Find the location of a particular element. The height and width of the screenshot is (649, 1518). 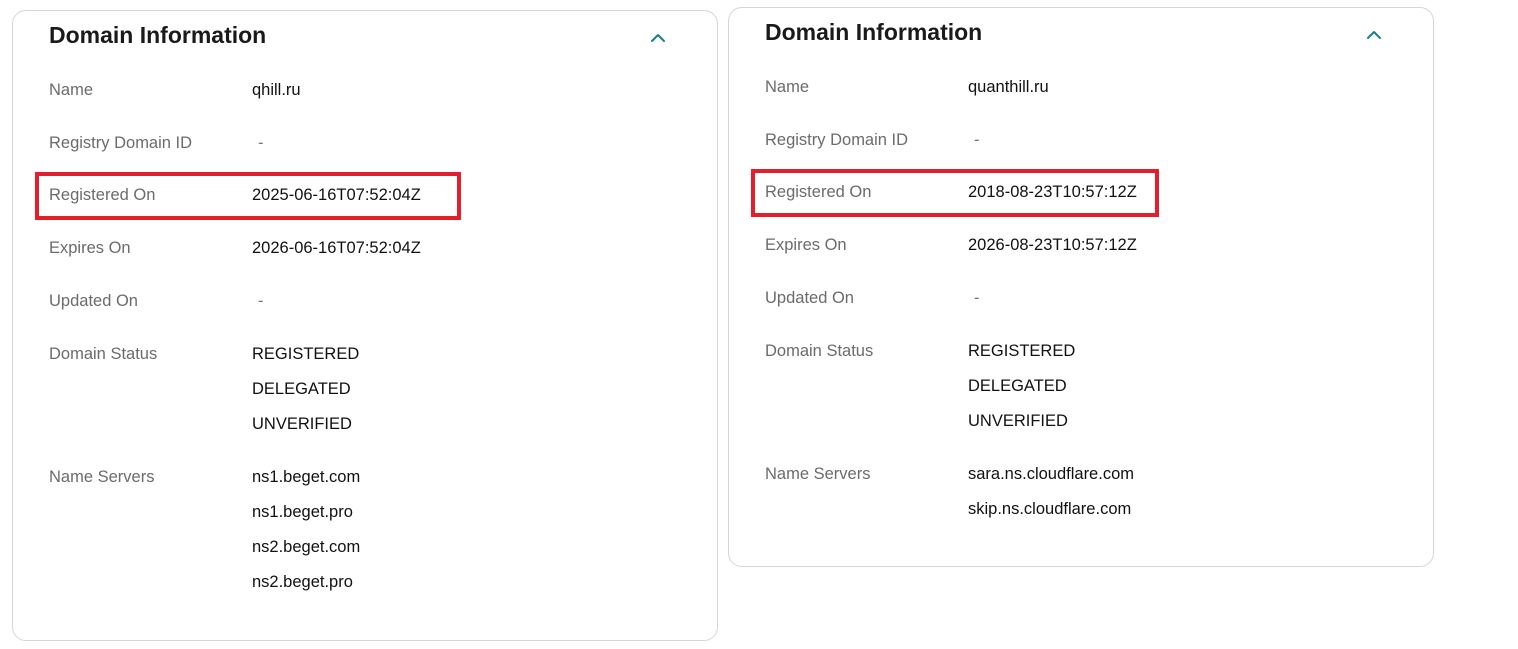

name-server-value: ns1.beget.pro is located at coordinates (302, 512).